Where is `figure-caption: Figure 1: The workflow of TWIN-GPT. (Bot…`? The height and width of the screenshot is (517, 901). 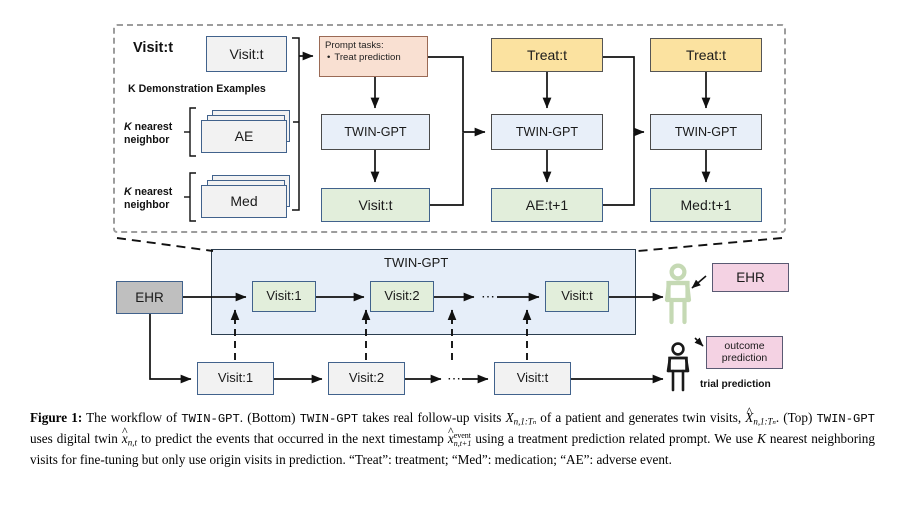 figure-caption: Figure 1: The workflow of TWIN-GPT. (Bot… is located at coordinates (452, 436).